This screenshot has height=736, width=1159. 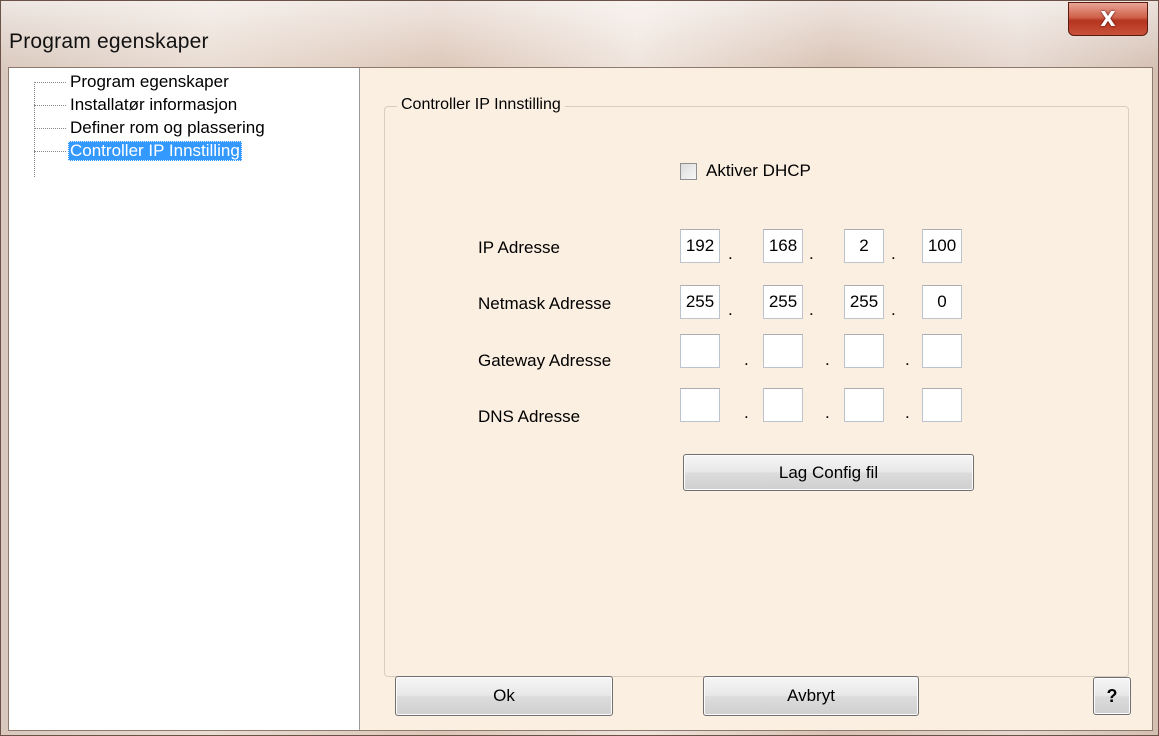 What do you see at coordinates (109, 41) in the screenshot?
I see `window-title: Program egenskaper` at bounding box center [109, 41].